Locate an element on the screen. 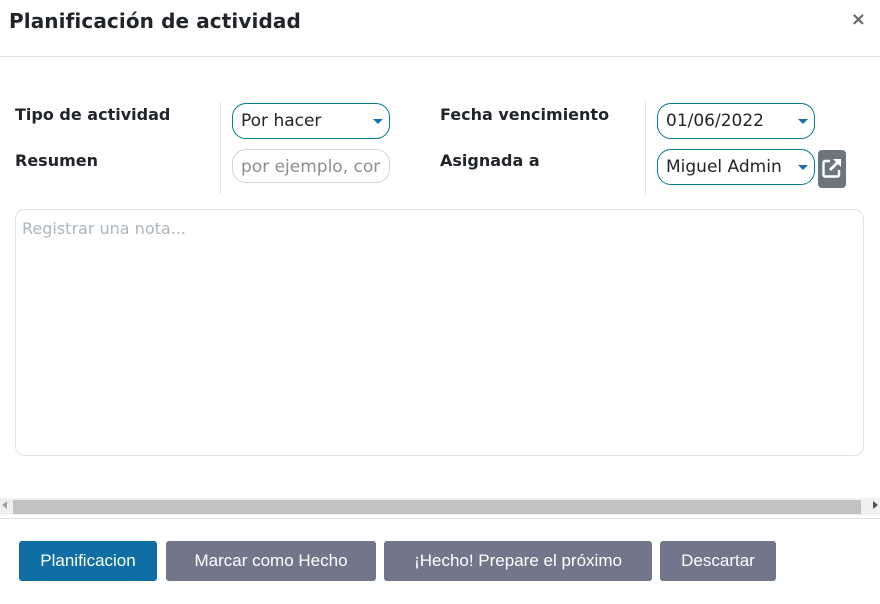 The image size is (880, 604). scroll-left-icon is located at coordinates (4, 505).